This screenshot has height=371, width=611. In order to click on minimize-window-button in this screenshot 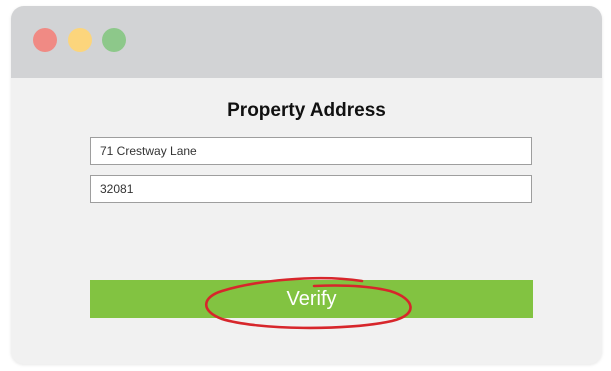, I will do `click(80, 40)`.